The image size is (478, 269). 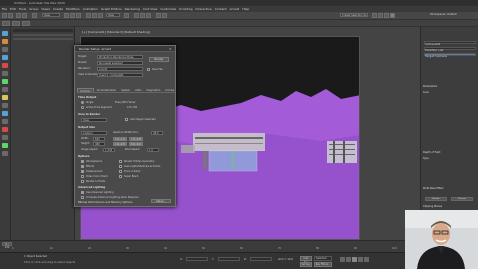 I want to click on time-slider: 0 / 100, so click(x=7, y=245).